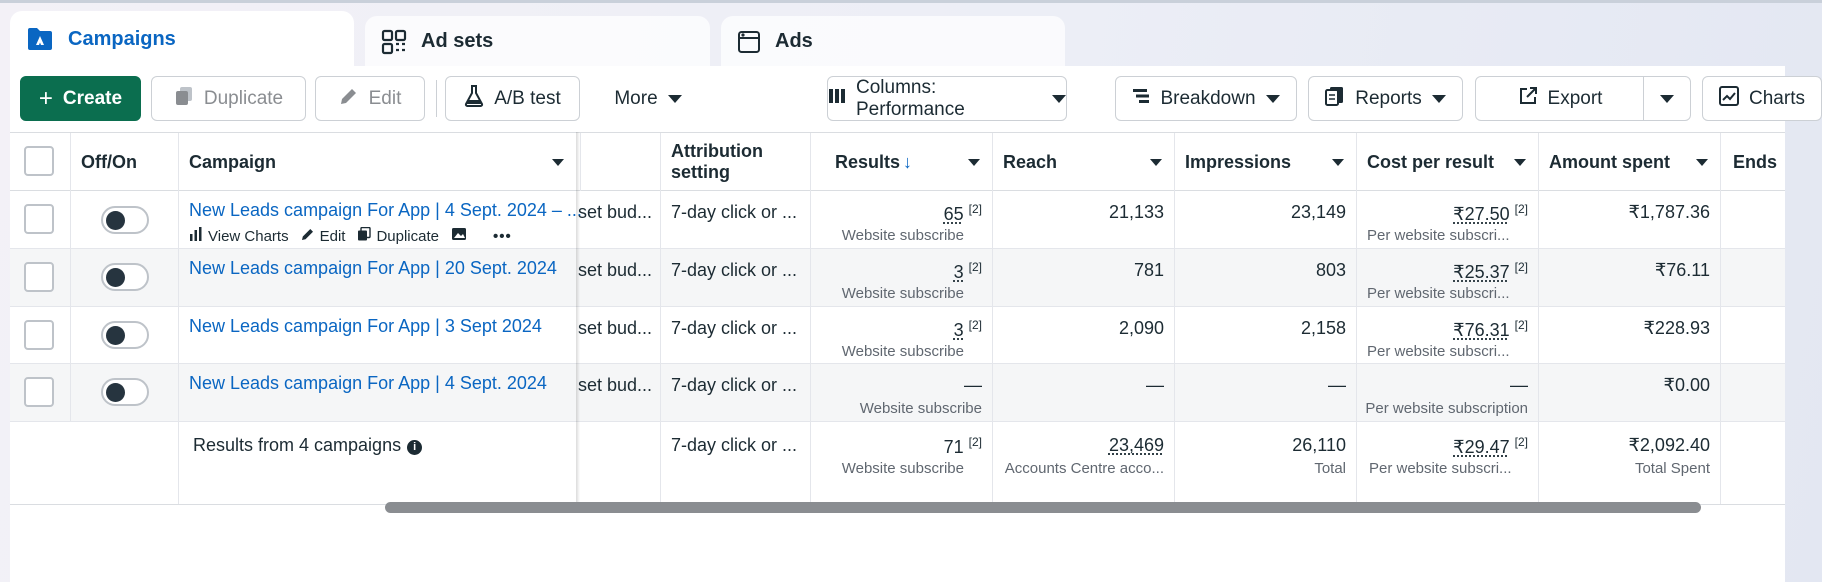  Describe the element at coordinates (394, 42) in the screenshot. I see `ad-sets-grid-icon` at that location.